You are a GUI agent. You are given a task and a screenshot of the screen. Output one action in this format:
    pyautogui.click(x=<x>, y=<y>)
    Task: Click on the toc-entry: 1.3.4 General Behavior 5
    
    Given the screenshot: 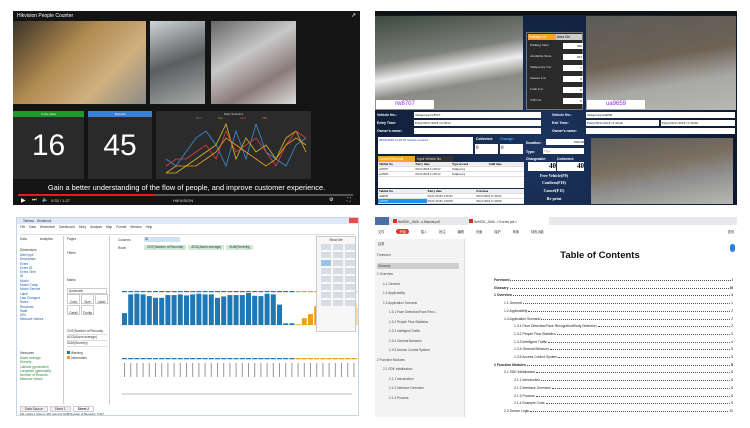 What is the action you would take?
    pyautogui.click(x=623, y=349)
    